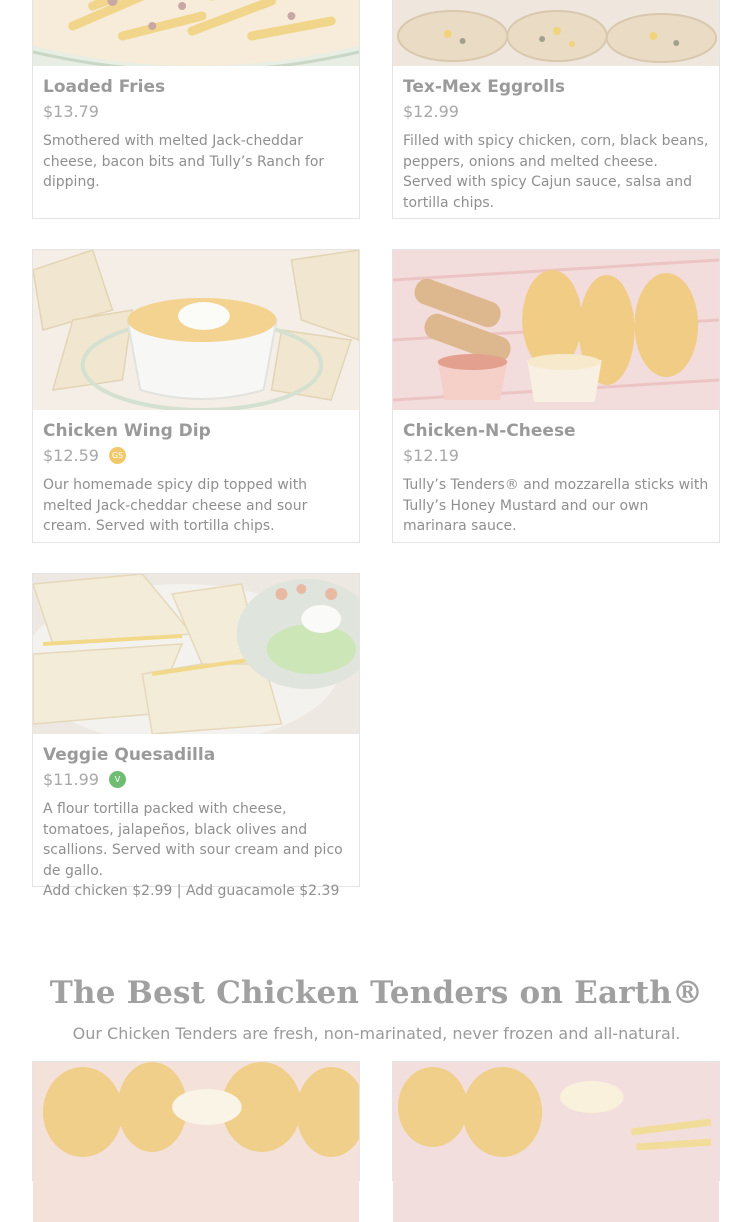 The image size is (753, 1222). Describe the element at coordinates (431, 455) in the screenshot. I see `item-price: $12.19` at that location.